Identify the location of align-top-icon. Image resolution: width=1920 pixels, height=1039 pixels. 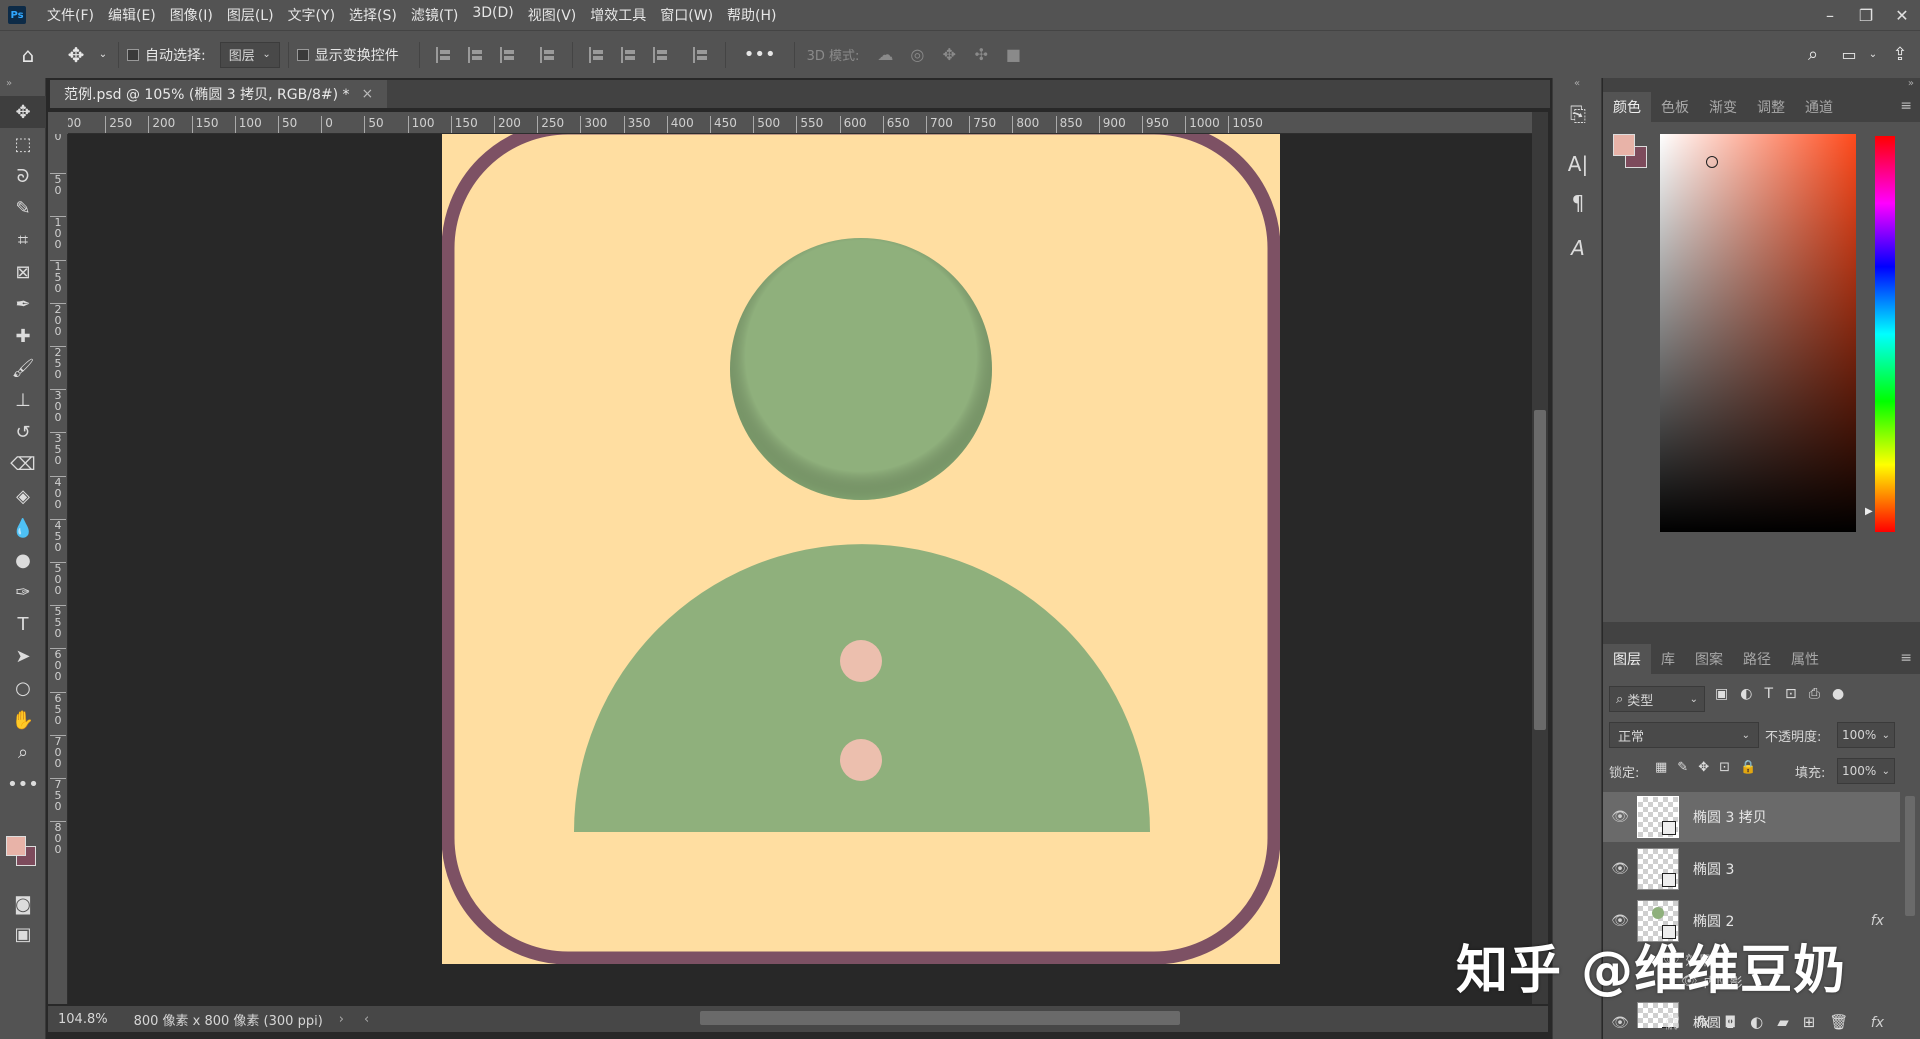
(596, 54).